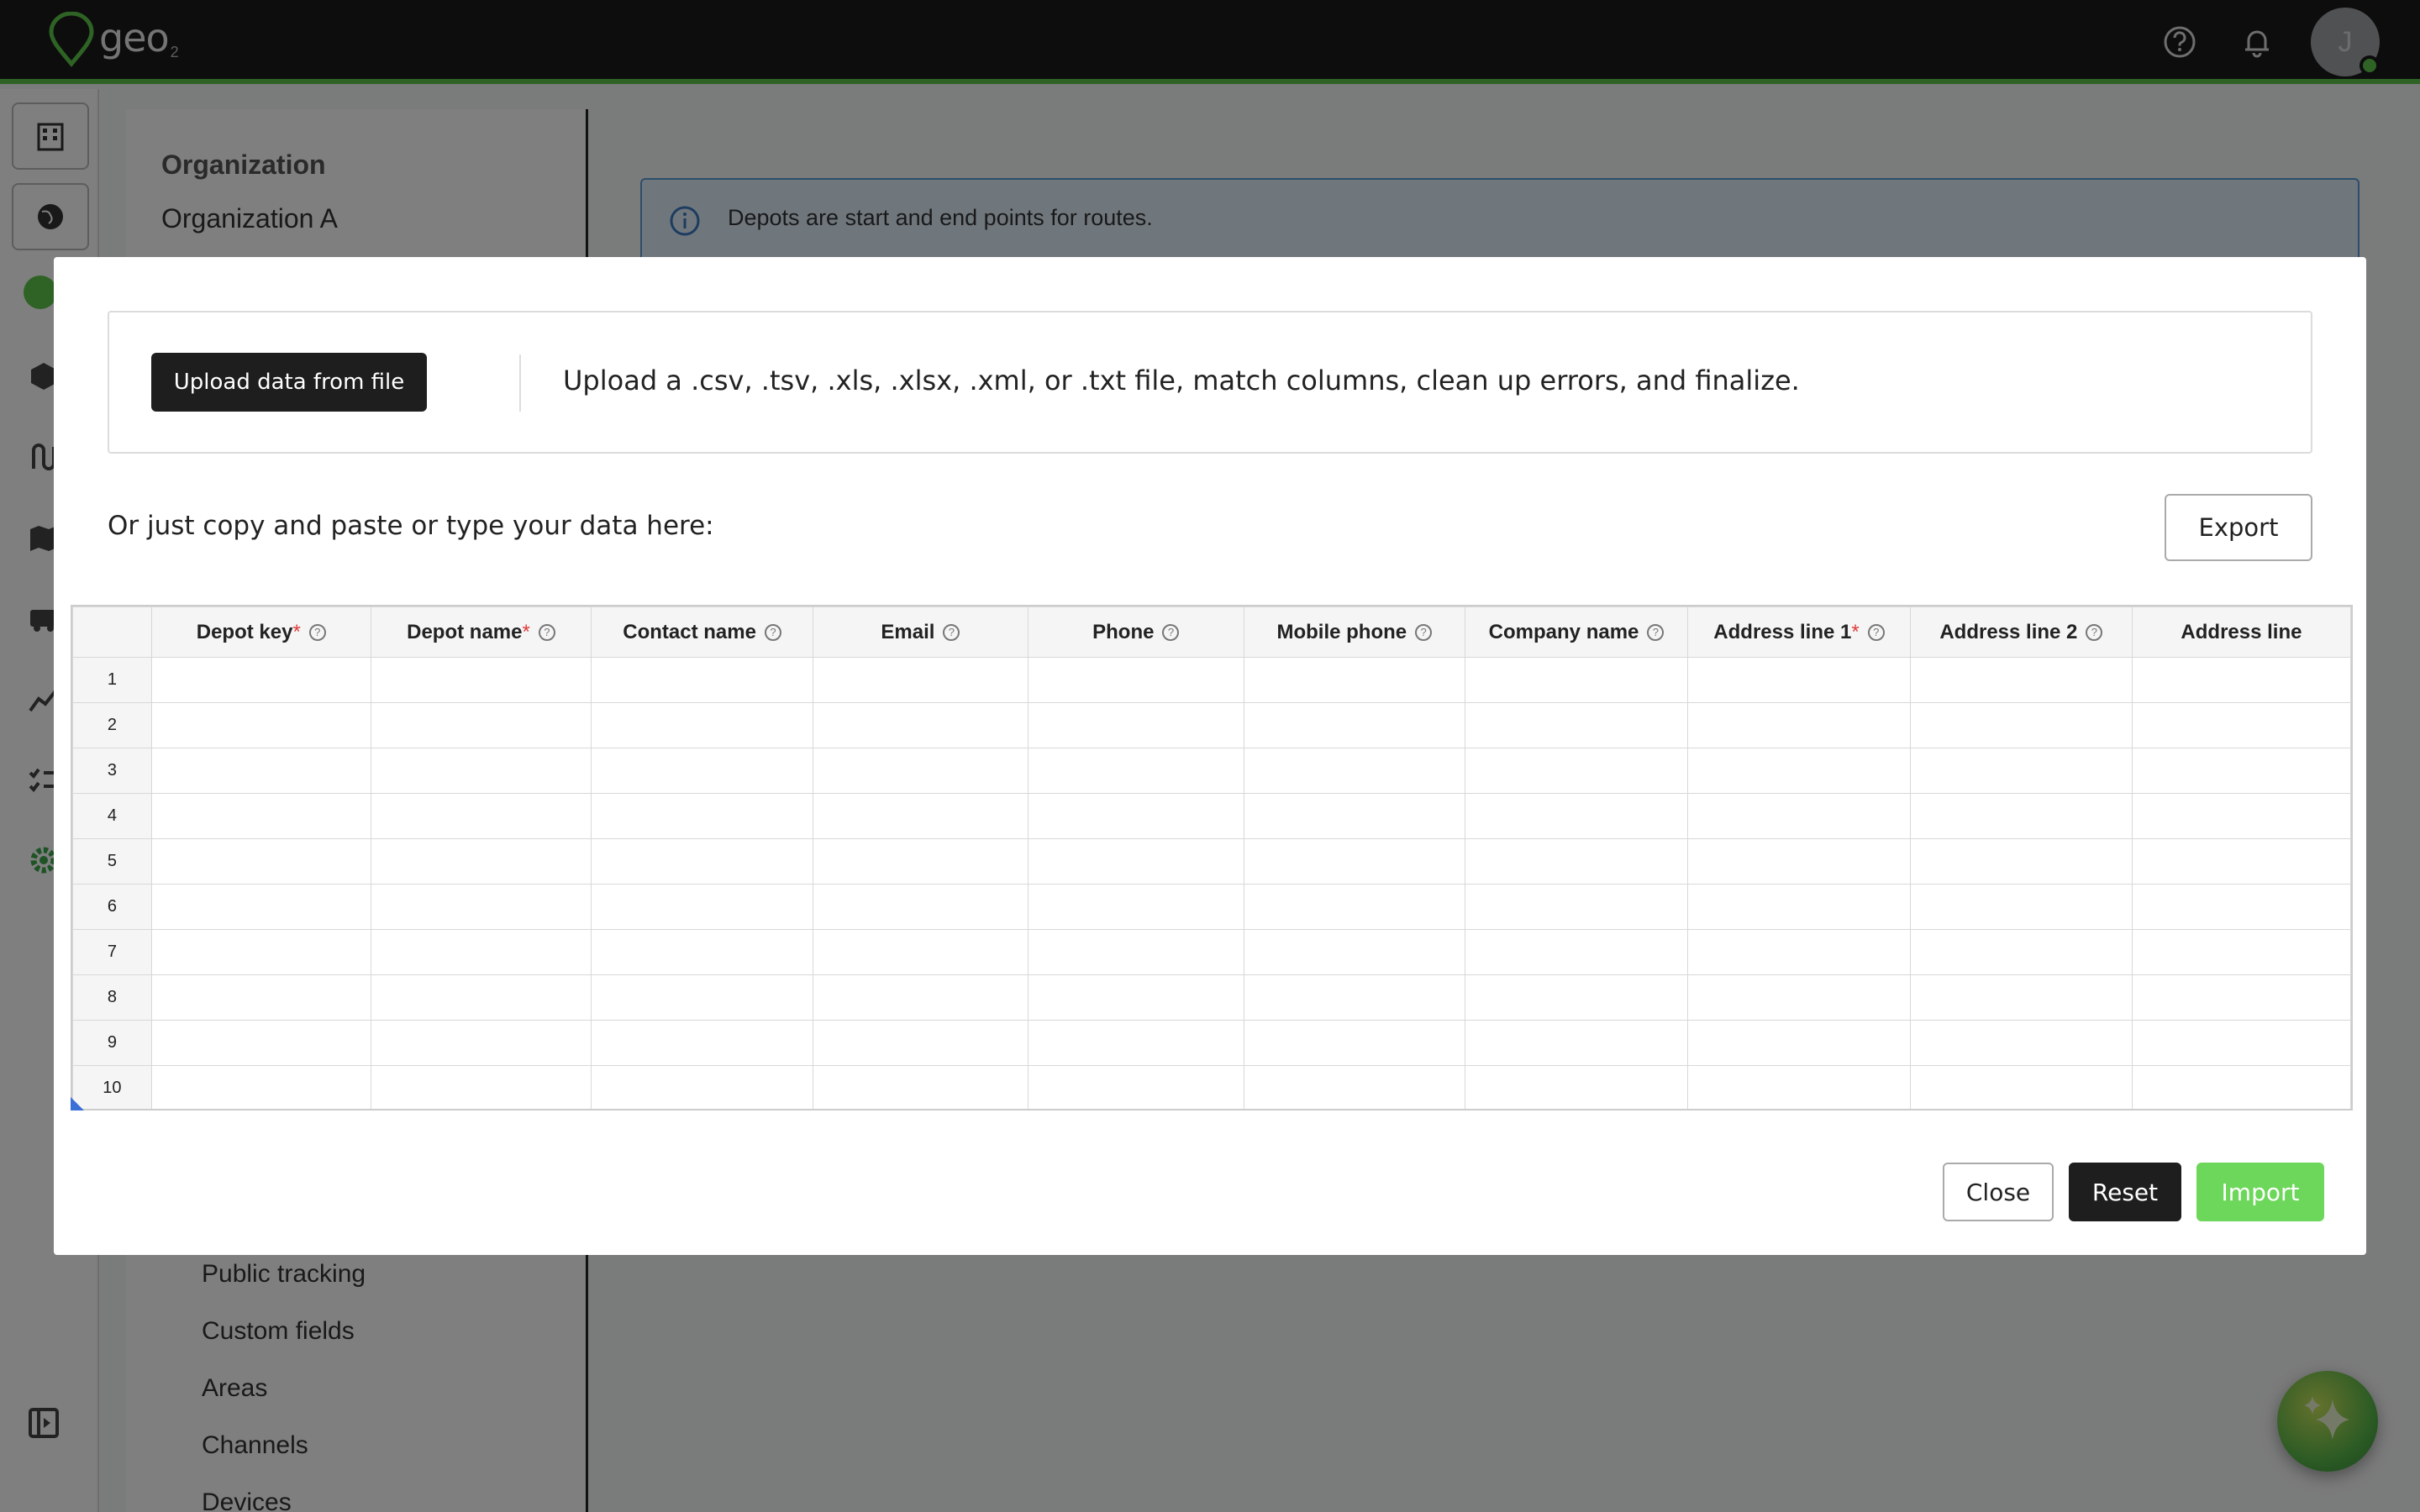 This screenshot has height=1512, width=2420. Describe the element at coordinates (2260, 1192) in the screenshot. I see `import-button: Import` at that location.